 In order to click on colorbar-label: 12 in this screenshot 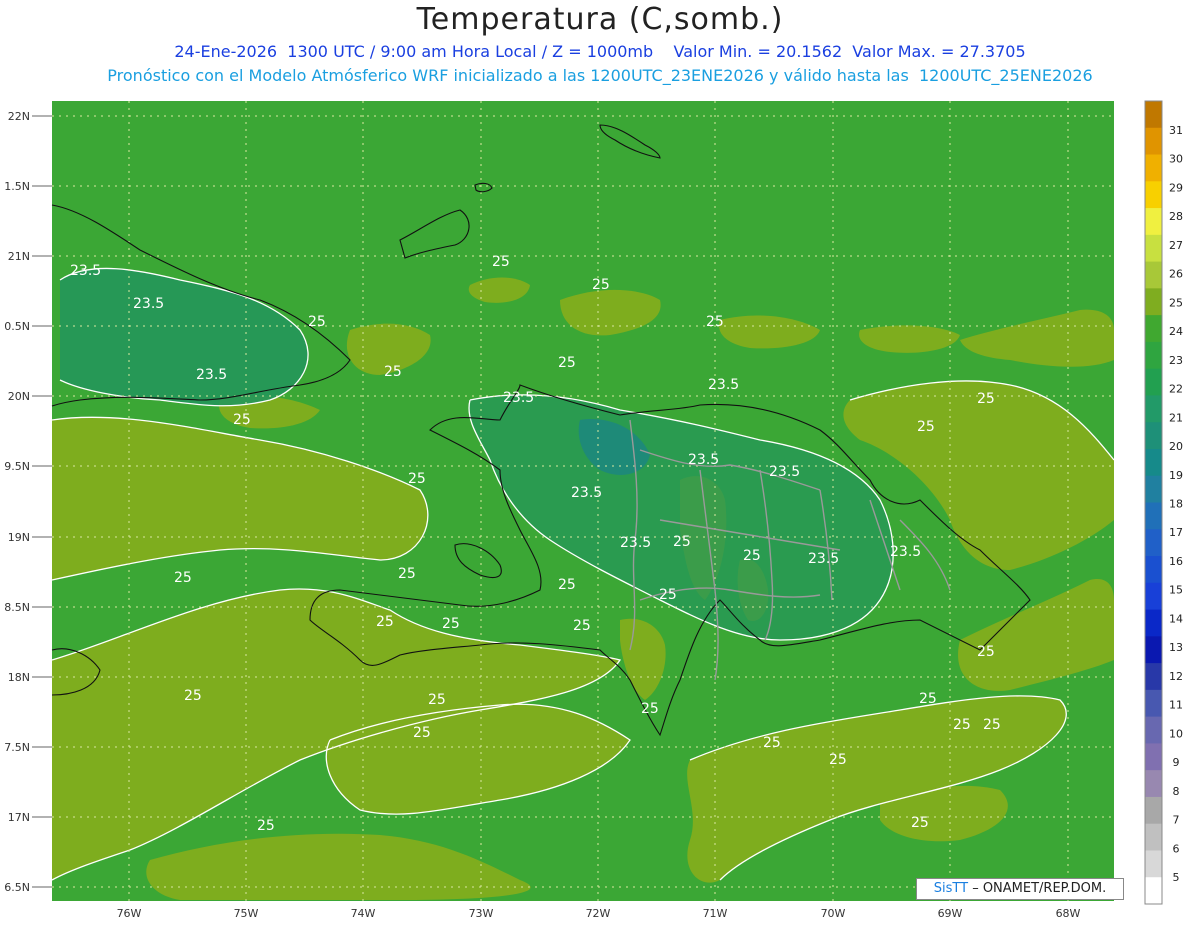, I will do `click(1176, 676)`.